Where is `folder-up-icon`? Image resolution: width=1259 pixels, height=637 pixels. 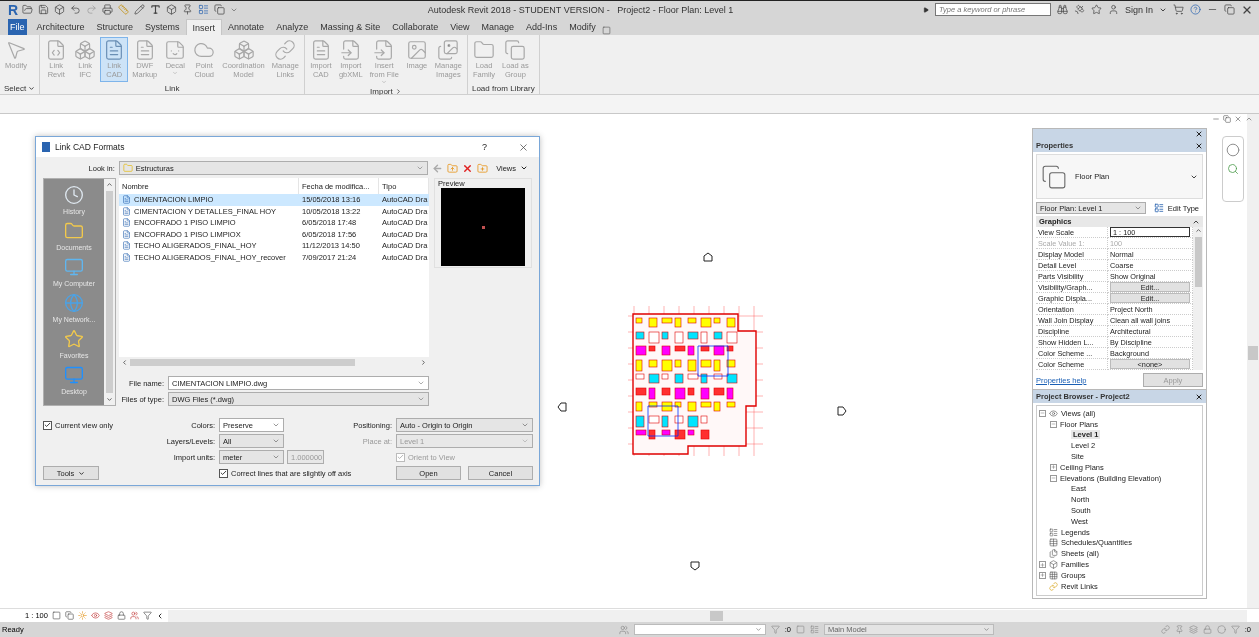
folder-up-icon is located at coordinates (453, 168).